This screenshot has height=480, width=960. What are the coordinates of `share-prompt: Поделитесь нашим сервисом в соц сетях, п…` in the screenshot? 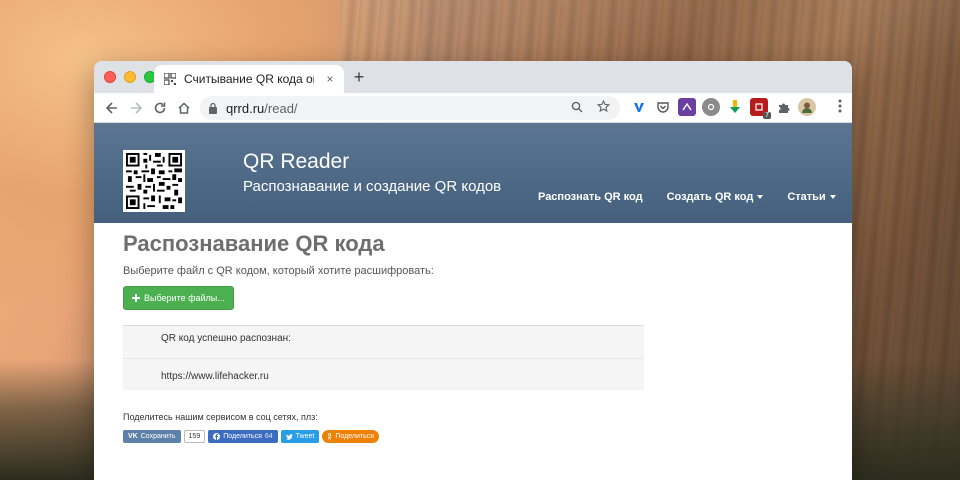 It's located at (220, 417).